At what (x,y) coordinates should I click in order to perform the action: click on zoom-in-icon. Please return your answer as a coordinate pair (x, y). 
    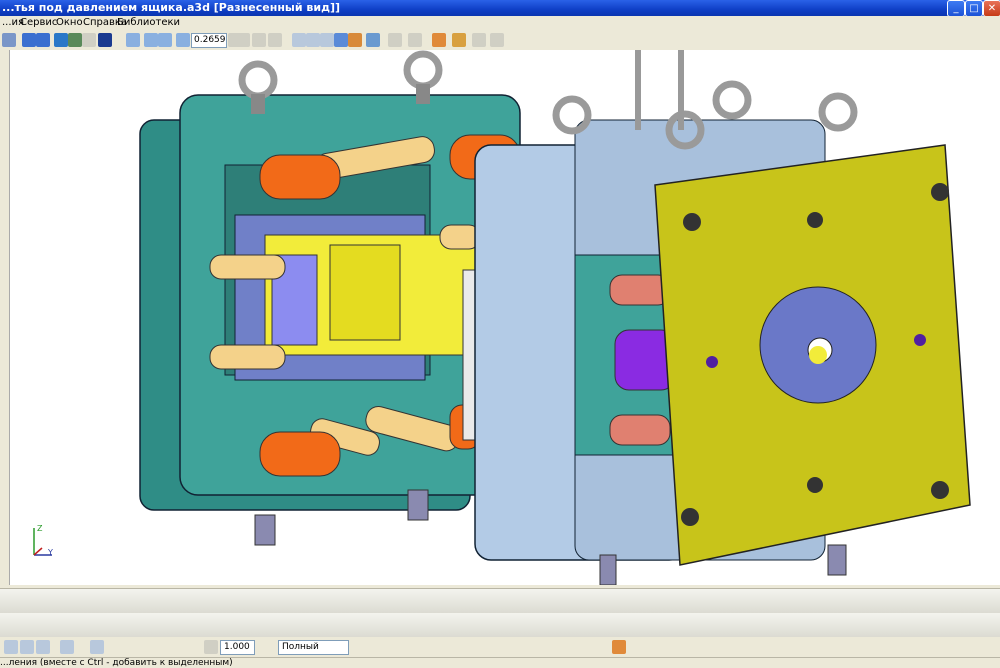
    Looking at the image, I should click on (133, 40).